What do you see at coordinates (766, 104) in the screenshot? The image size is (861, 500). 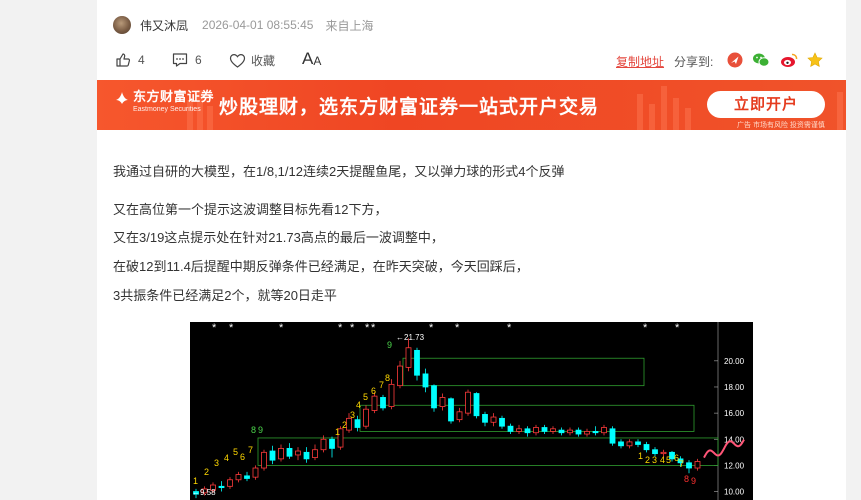 I see `open-account-button: 立即开户` at bounding box center [766, 104].